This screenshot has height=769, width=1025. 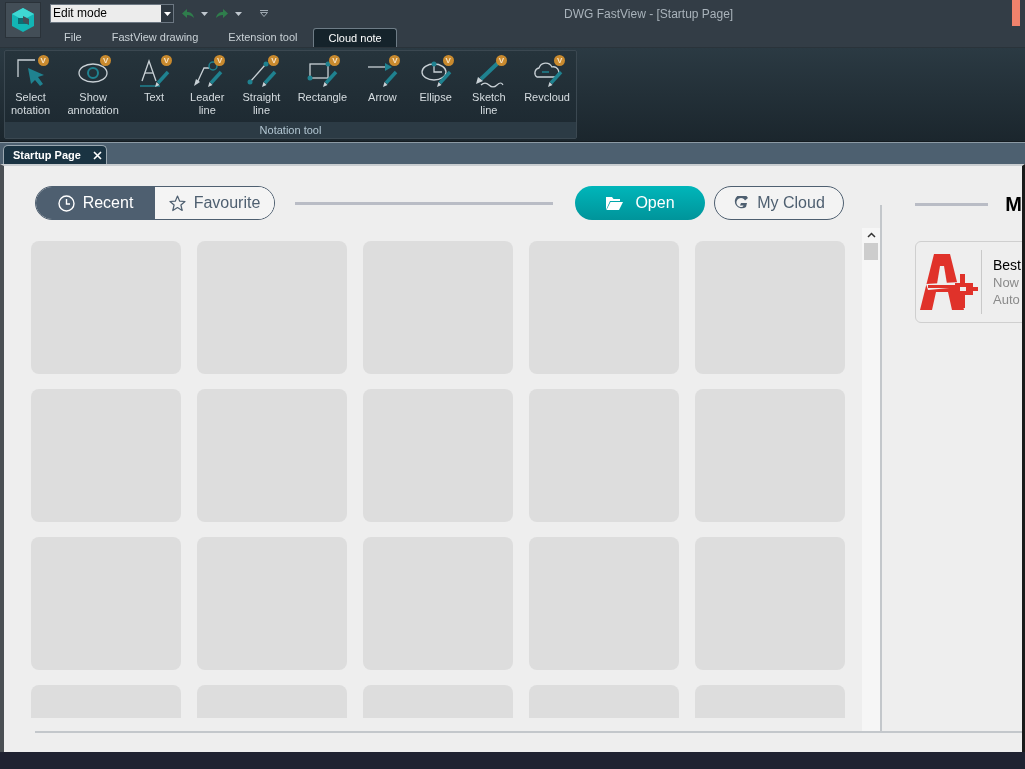 I want to click on customize-toolbar-icon, so click(x=264, y=14).